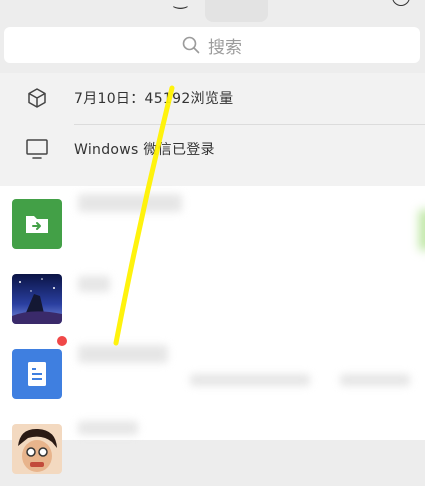 Image resolution: width=425 pixels, height=486 pixels. What do you see at coordinates (37, 149) in the screenshot?
I see `monitor-icon` at bounding box center [37, 149].